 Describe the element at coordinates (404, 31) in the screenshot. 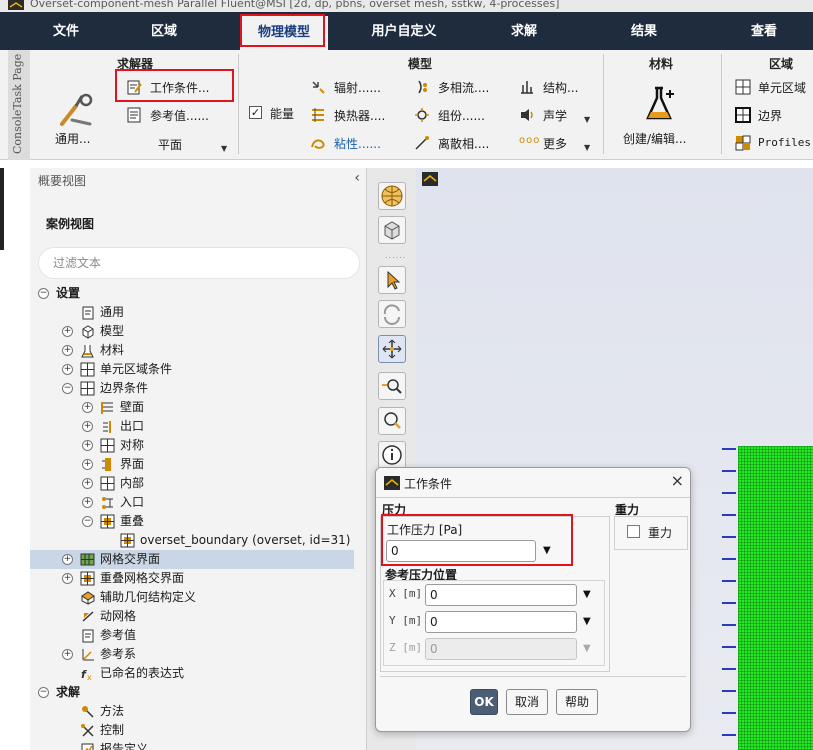

I see `tab-user-defined: 用户自定义` at that location.